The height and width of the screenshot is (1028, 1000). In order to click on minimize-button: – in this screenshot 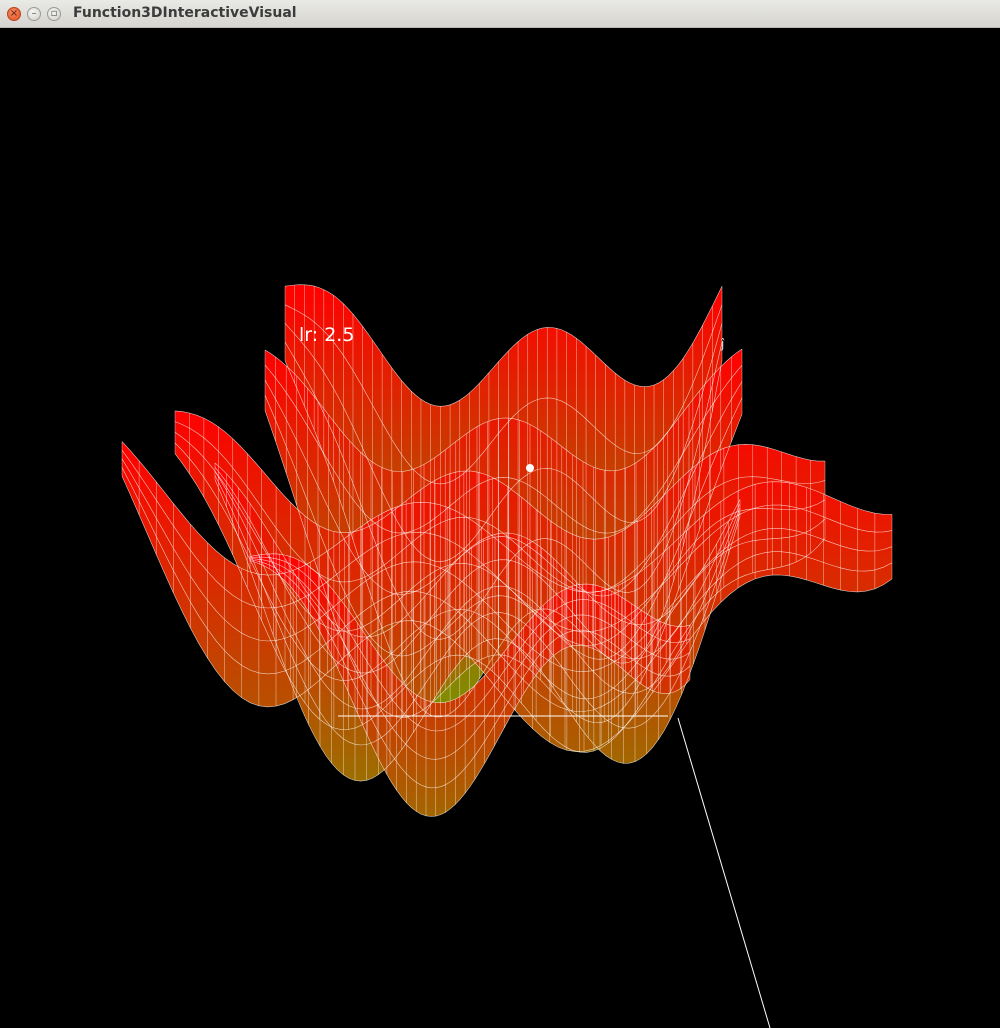, I will do `click(34, 14)`.